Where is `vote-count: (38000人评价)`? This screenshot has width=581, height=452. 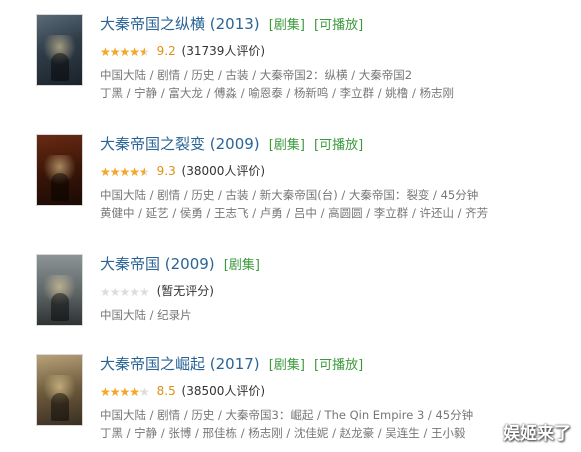 vote-count: (38000人评价) is located at coordinates (223, 171).